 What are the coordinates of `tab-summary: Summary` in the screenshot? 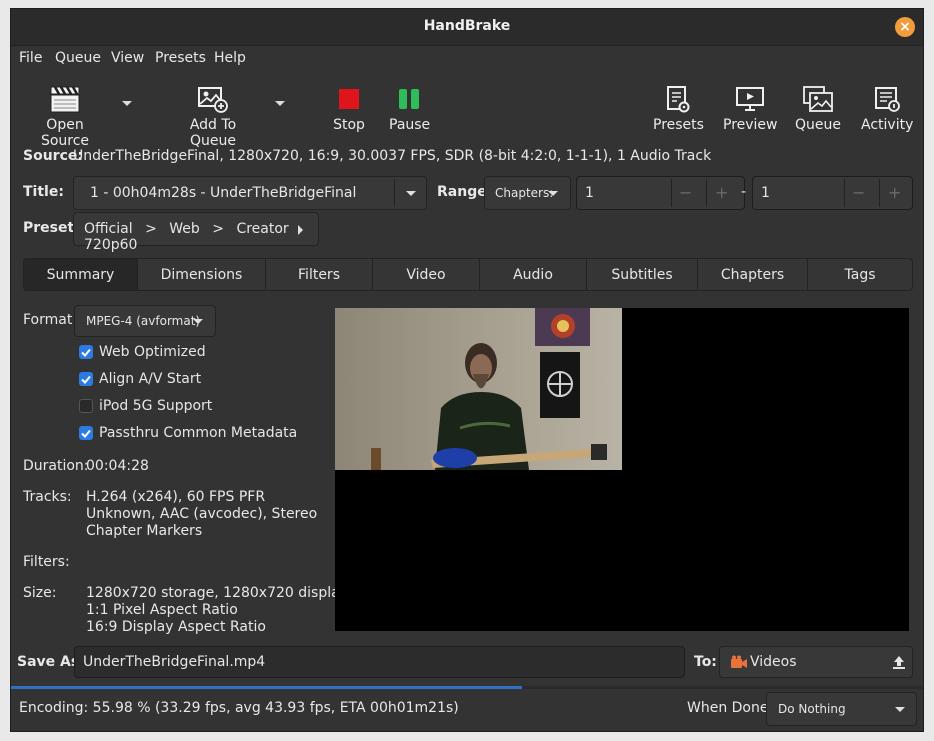 It's located at (81, 274).